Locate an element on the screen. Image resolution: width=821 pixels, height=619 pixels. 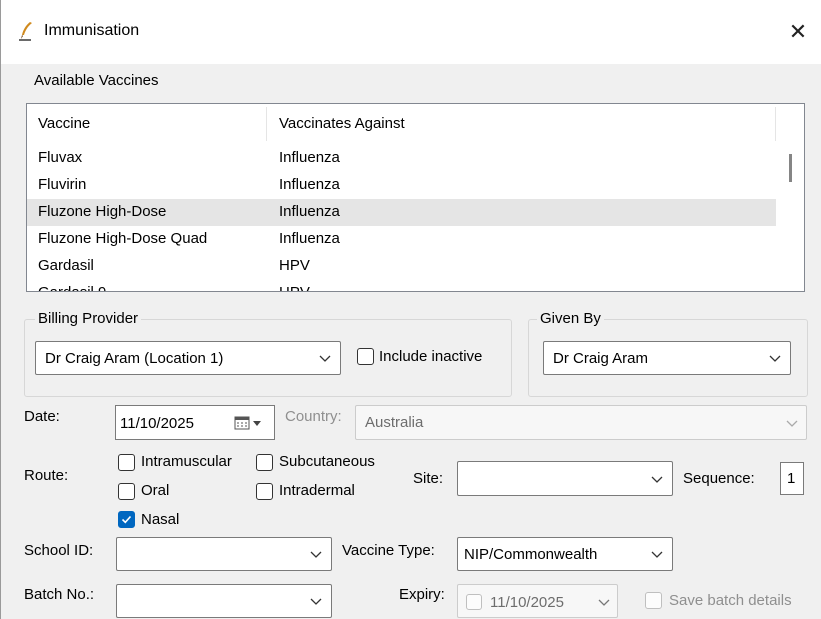
billing-provider-label: Billing Provider is located at coordinates (88, 318).